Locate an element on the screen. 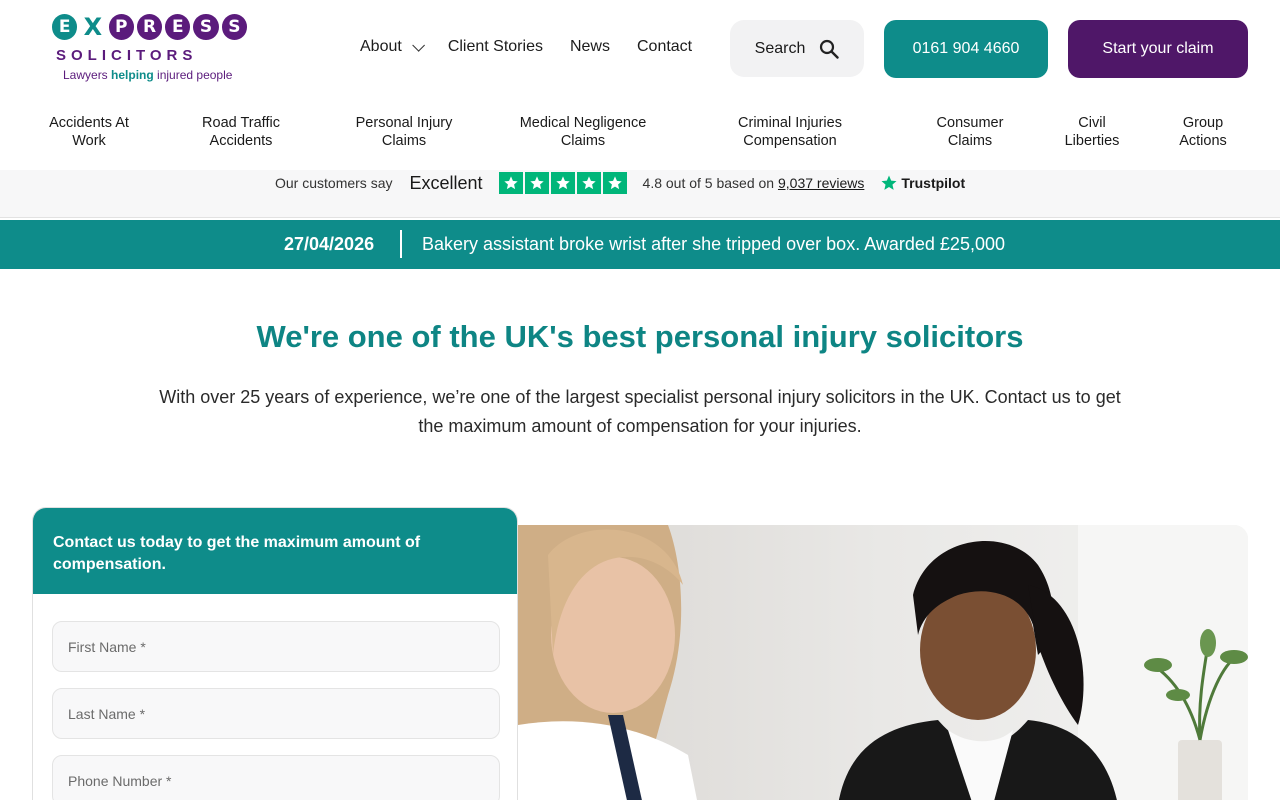 Image resolution: width=1280 pixels, height=800 pixels. nav-about: About is located at coordinates (392, 47).